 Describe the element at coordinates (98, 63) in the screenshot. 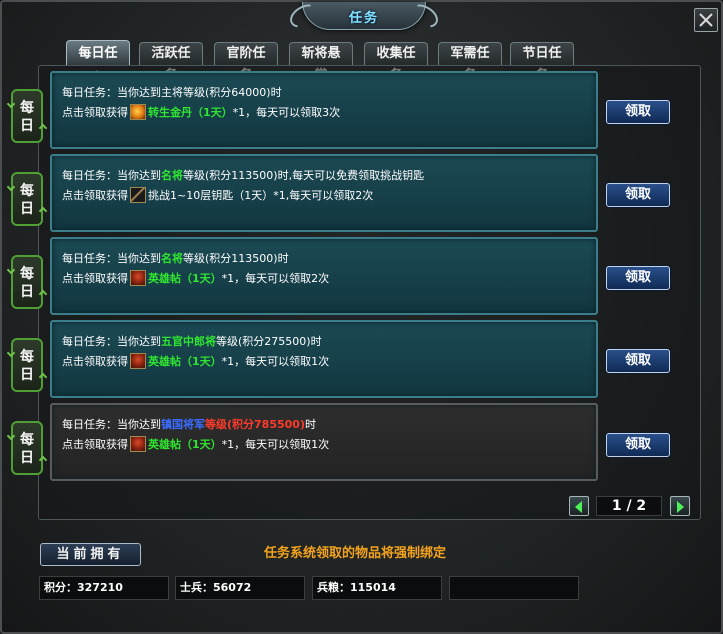

I see `tab-daily: 每日任务` at that location.